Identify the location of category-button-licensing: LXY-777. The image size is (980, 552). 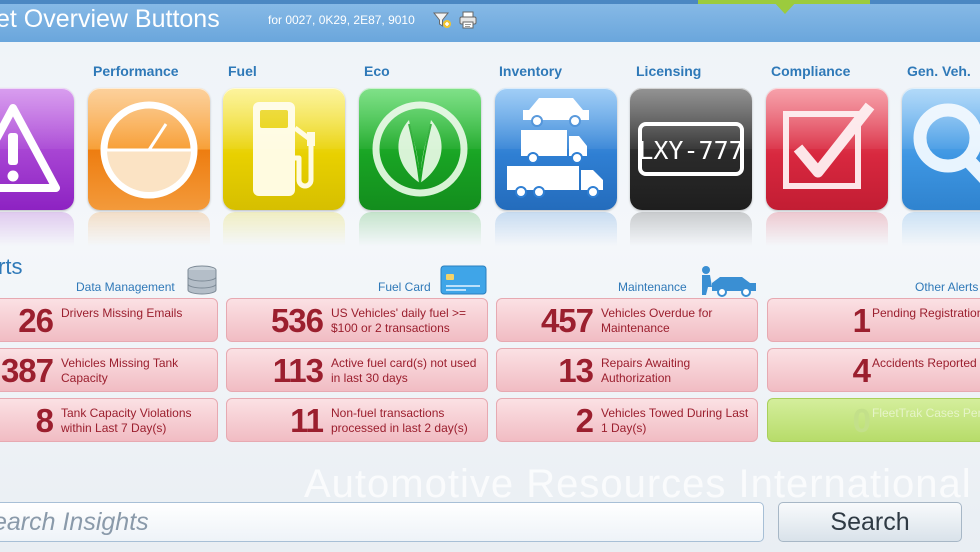
(691, 149).